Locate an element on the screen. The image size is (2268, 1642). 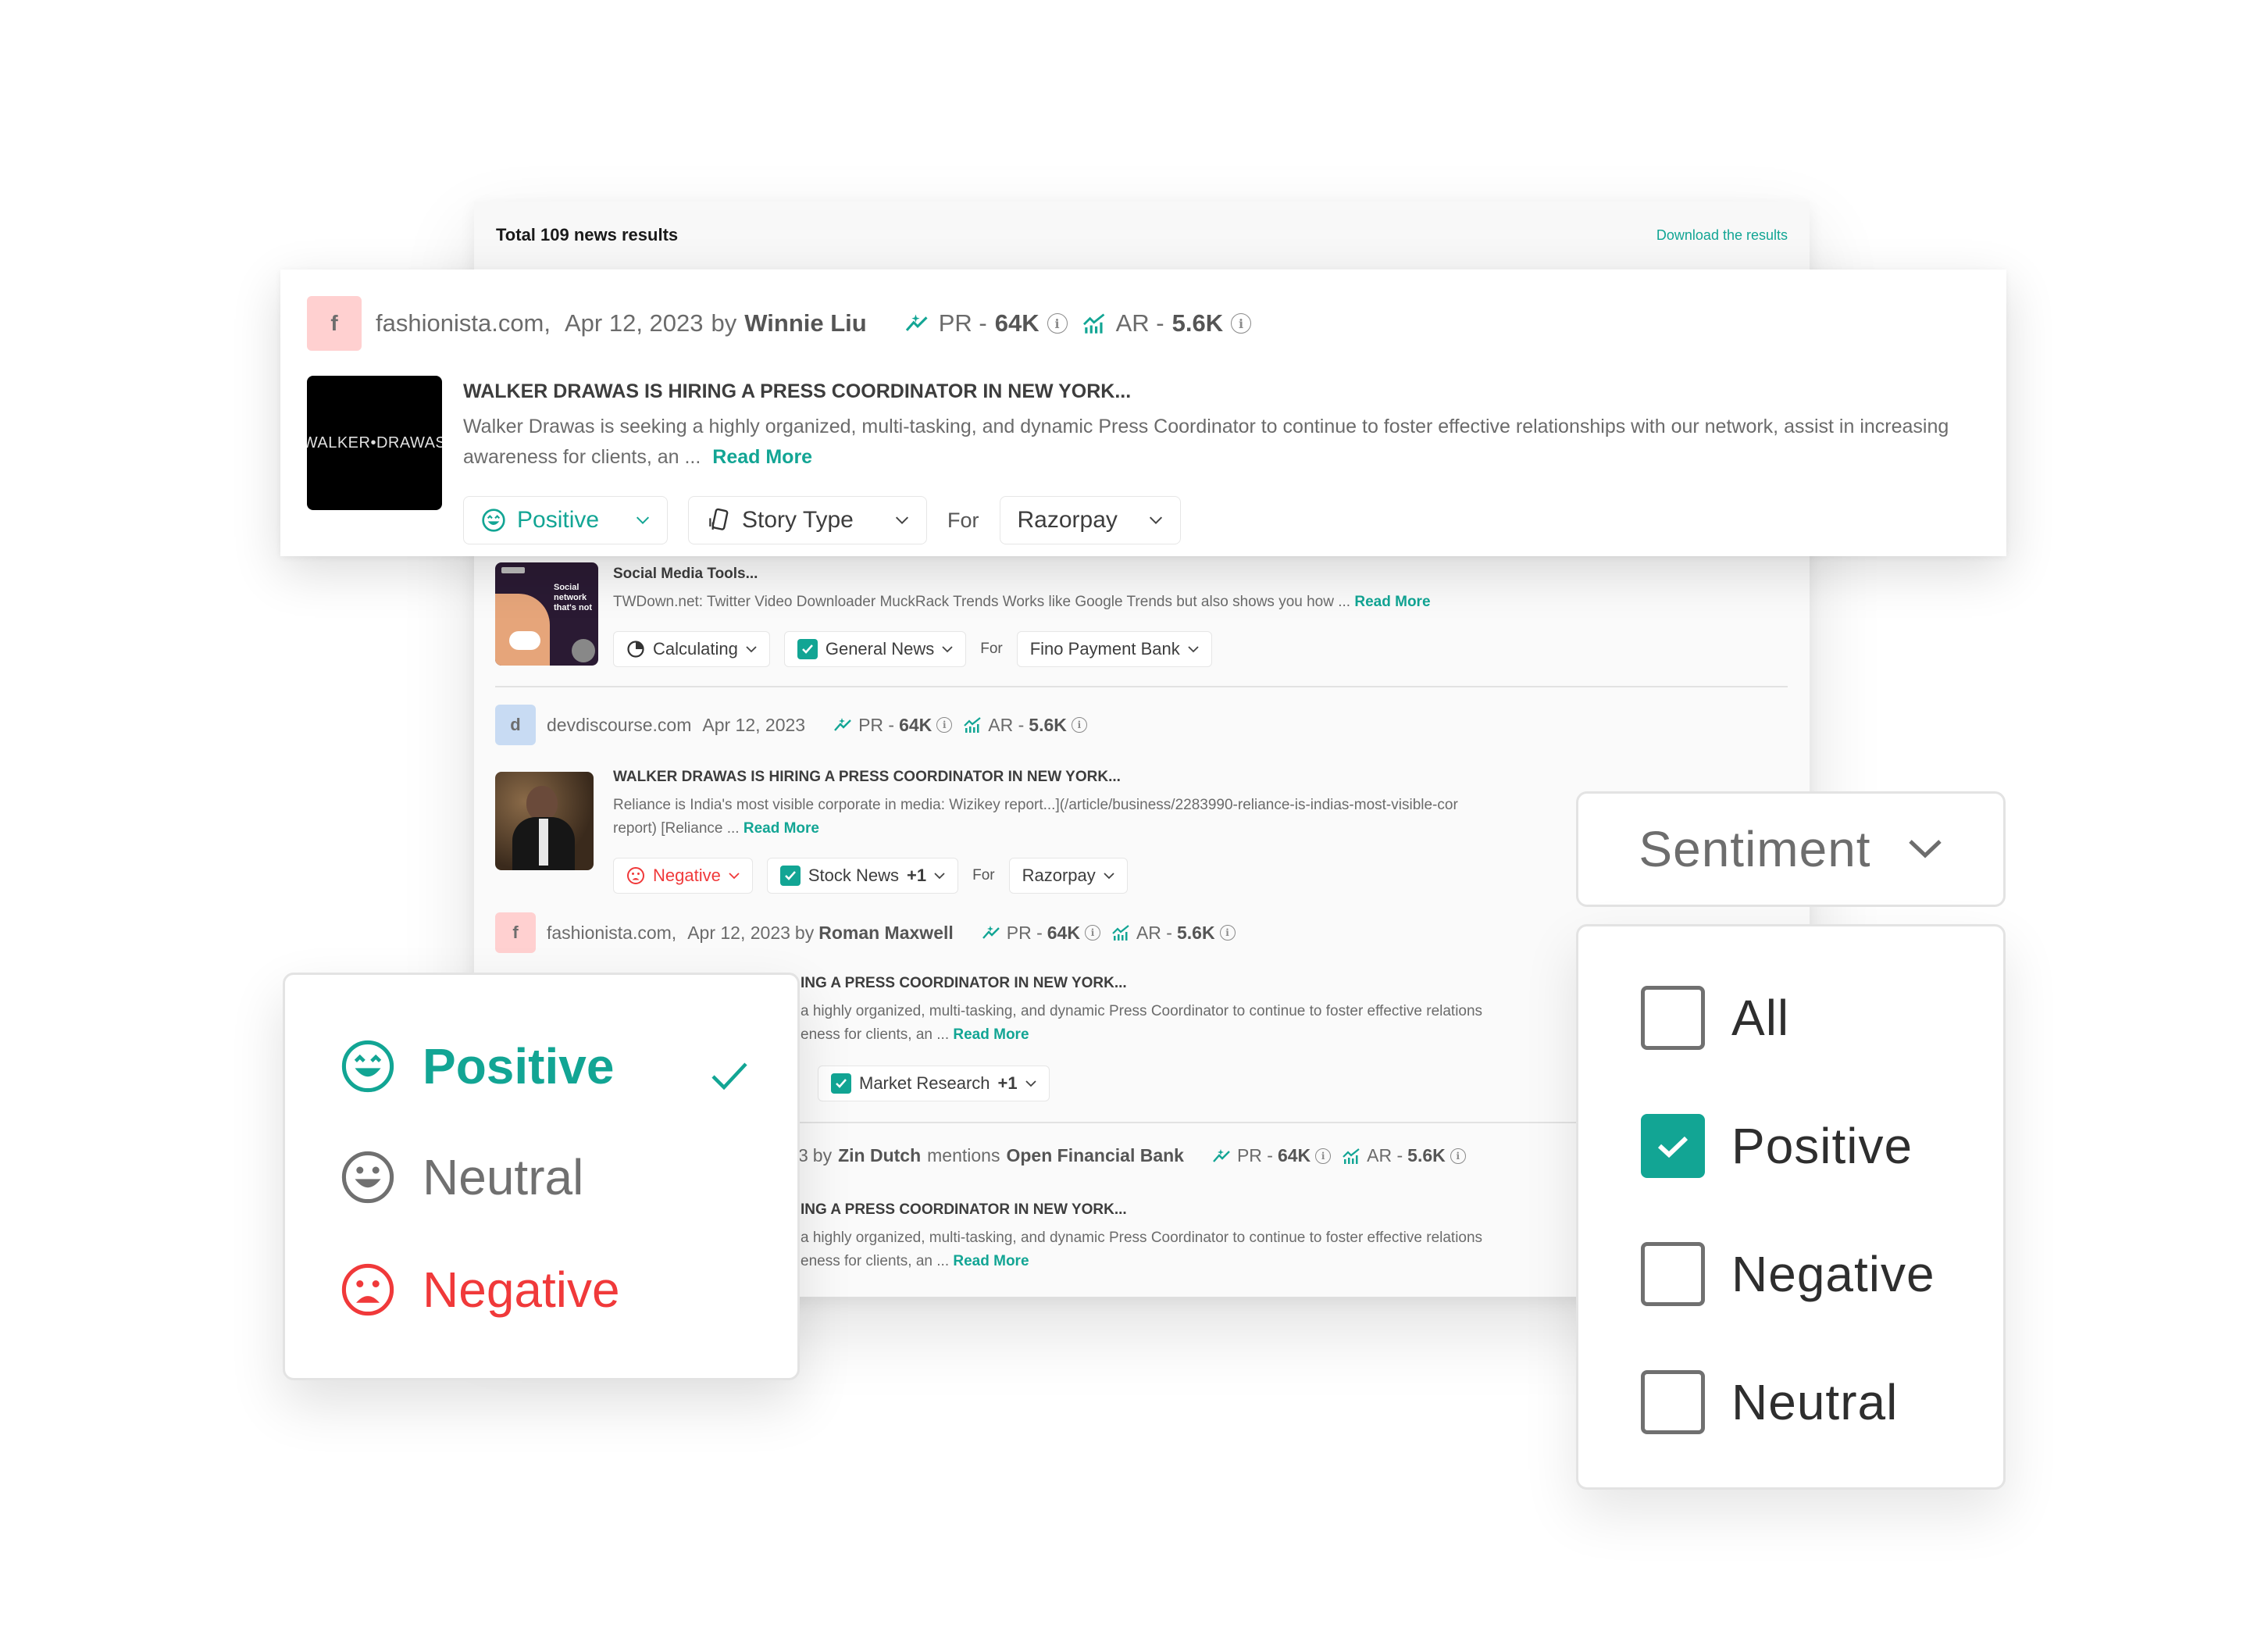
source-name: devdiscourse.com is located at coordinates (619, 725).